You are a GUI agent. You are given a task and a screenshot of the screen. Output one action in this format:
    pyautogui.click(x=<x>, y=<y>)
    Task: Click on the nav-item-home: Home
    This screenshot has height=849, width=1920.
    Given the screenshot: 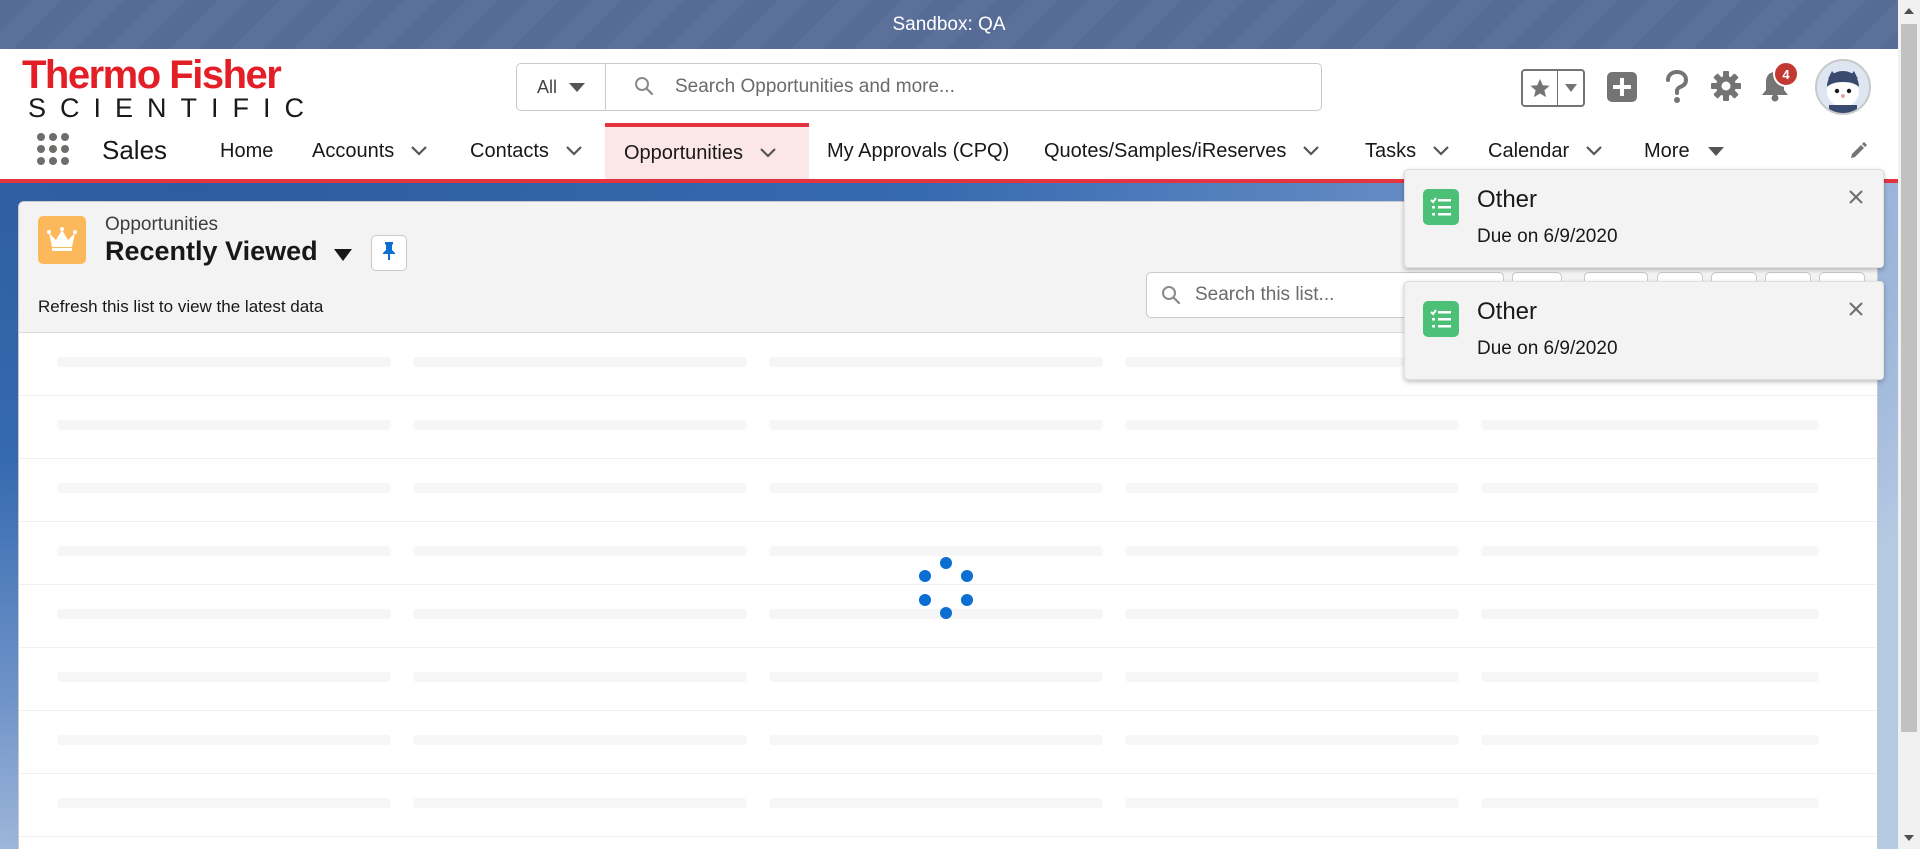 What is the action you would take?
    pyautogui.click(x=246, y=151)
    